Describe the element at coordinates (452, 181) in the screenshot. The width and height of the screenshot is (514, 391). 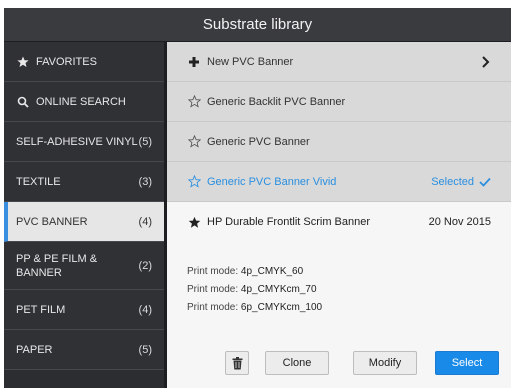
I see `selected-status-label: Selected` at that location.